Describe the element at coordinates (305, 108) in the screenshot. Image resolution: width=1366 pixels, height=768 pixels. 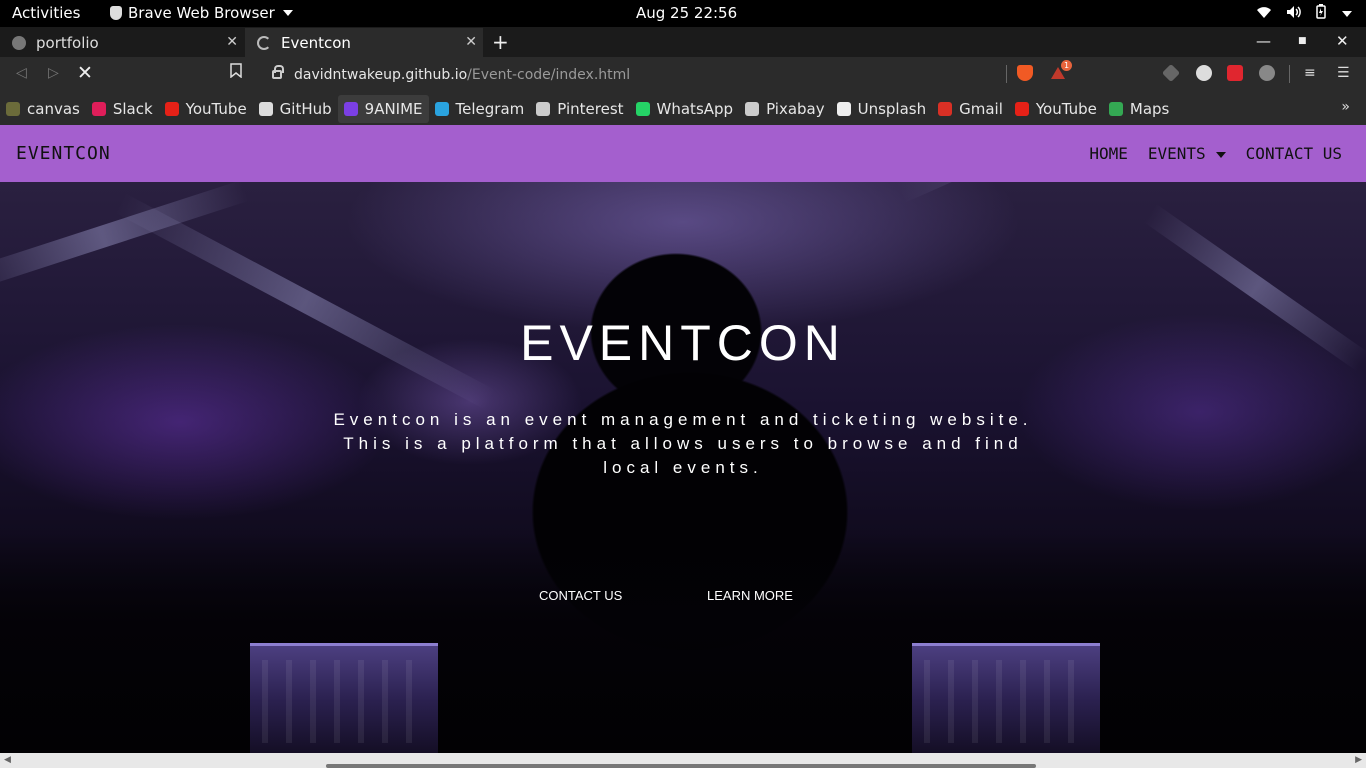
I see `bookmark-label: GitHub` at that location.